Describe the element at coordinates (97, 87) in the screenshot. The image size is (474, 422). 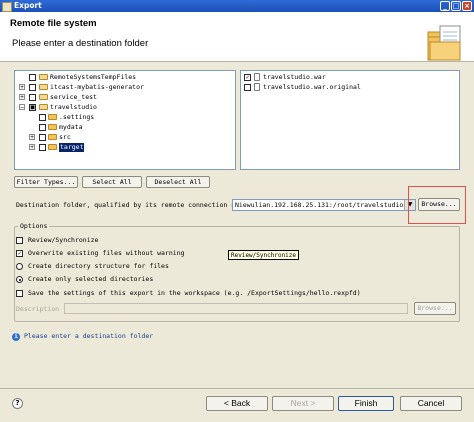
I see `tree-item-label: itcast-mybatis-generator` at that location.